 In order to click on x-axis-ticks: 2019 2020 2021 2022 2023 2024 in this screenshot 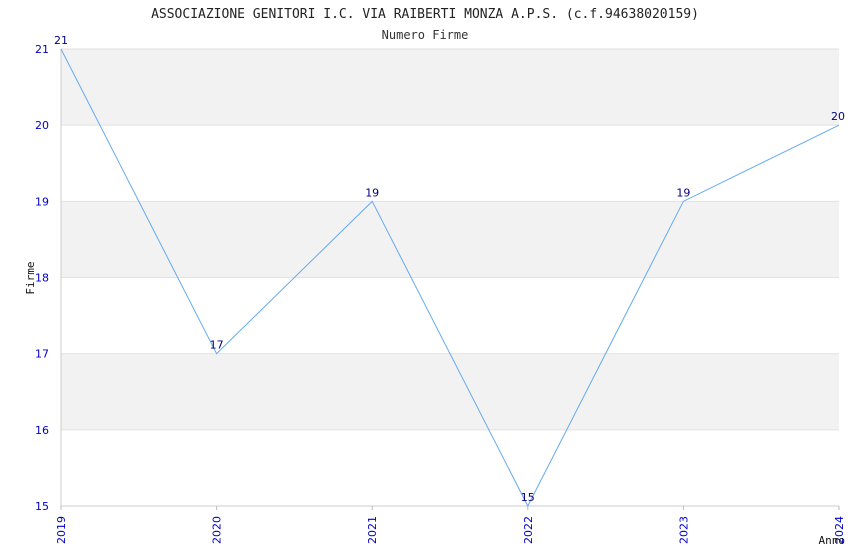, I will do `click(450, 525)`.